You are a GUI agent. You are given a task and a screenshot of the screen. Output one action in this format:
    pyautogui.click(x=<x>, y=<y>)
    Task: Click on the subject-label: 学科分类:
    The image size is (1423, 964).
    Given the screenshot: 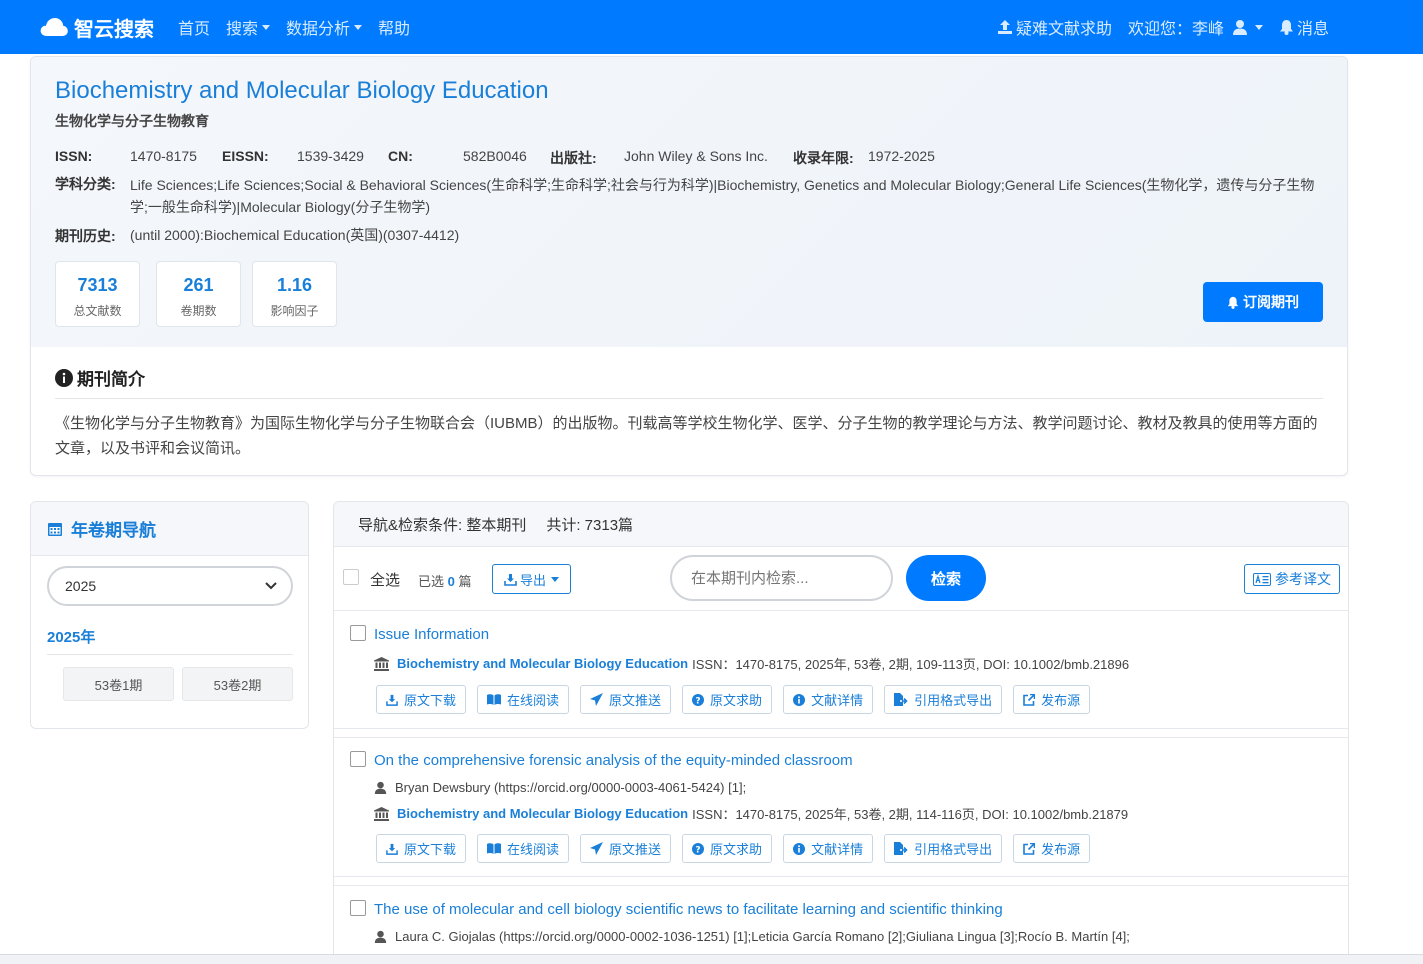 What is the action you would take?
    pyautogui.click(x=85, y=184)
    